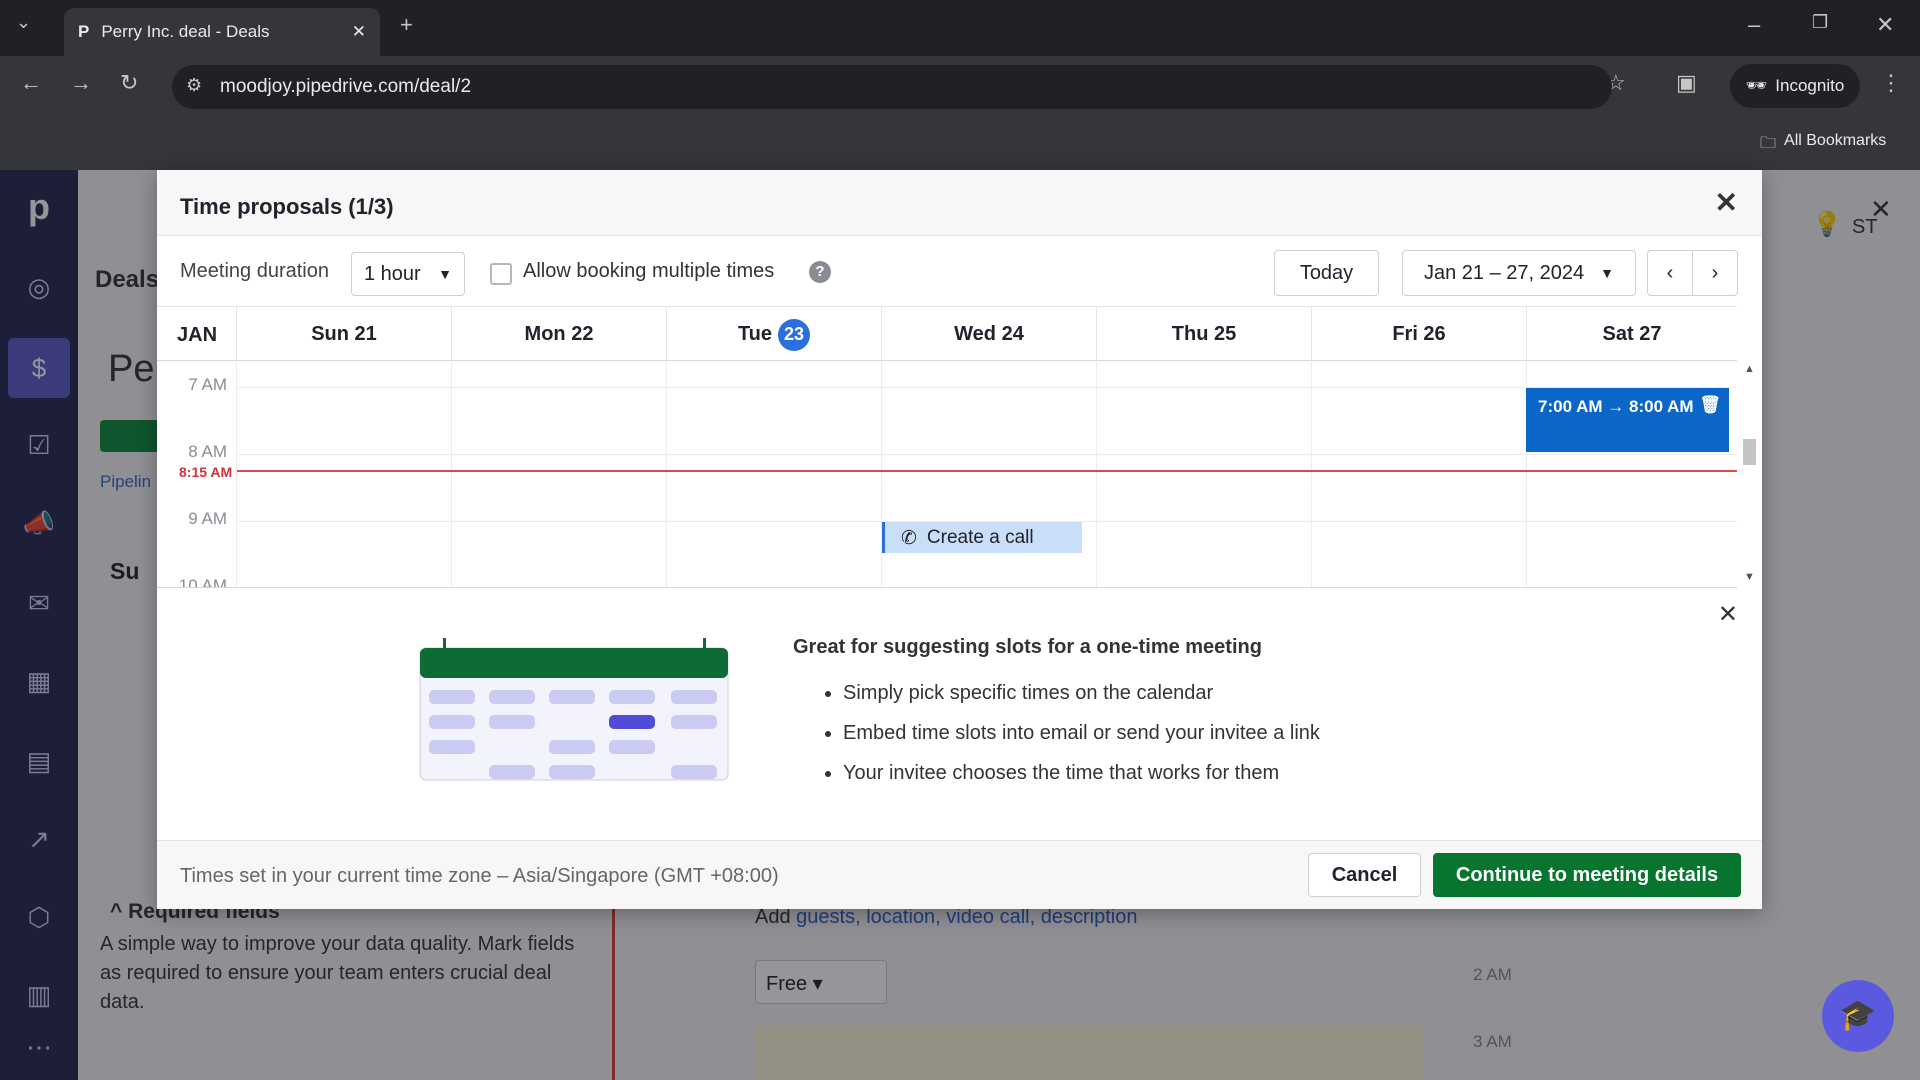 Image resolution: width=1920 pixels, height=1080 pixels. I want to click on chevron-left-icon: ‹, so click(1670, 272).